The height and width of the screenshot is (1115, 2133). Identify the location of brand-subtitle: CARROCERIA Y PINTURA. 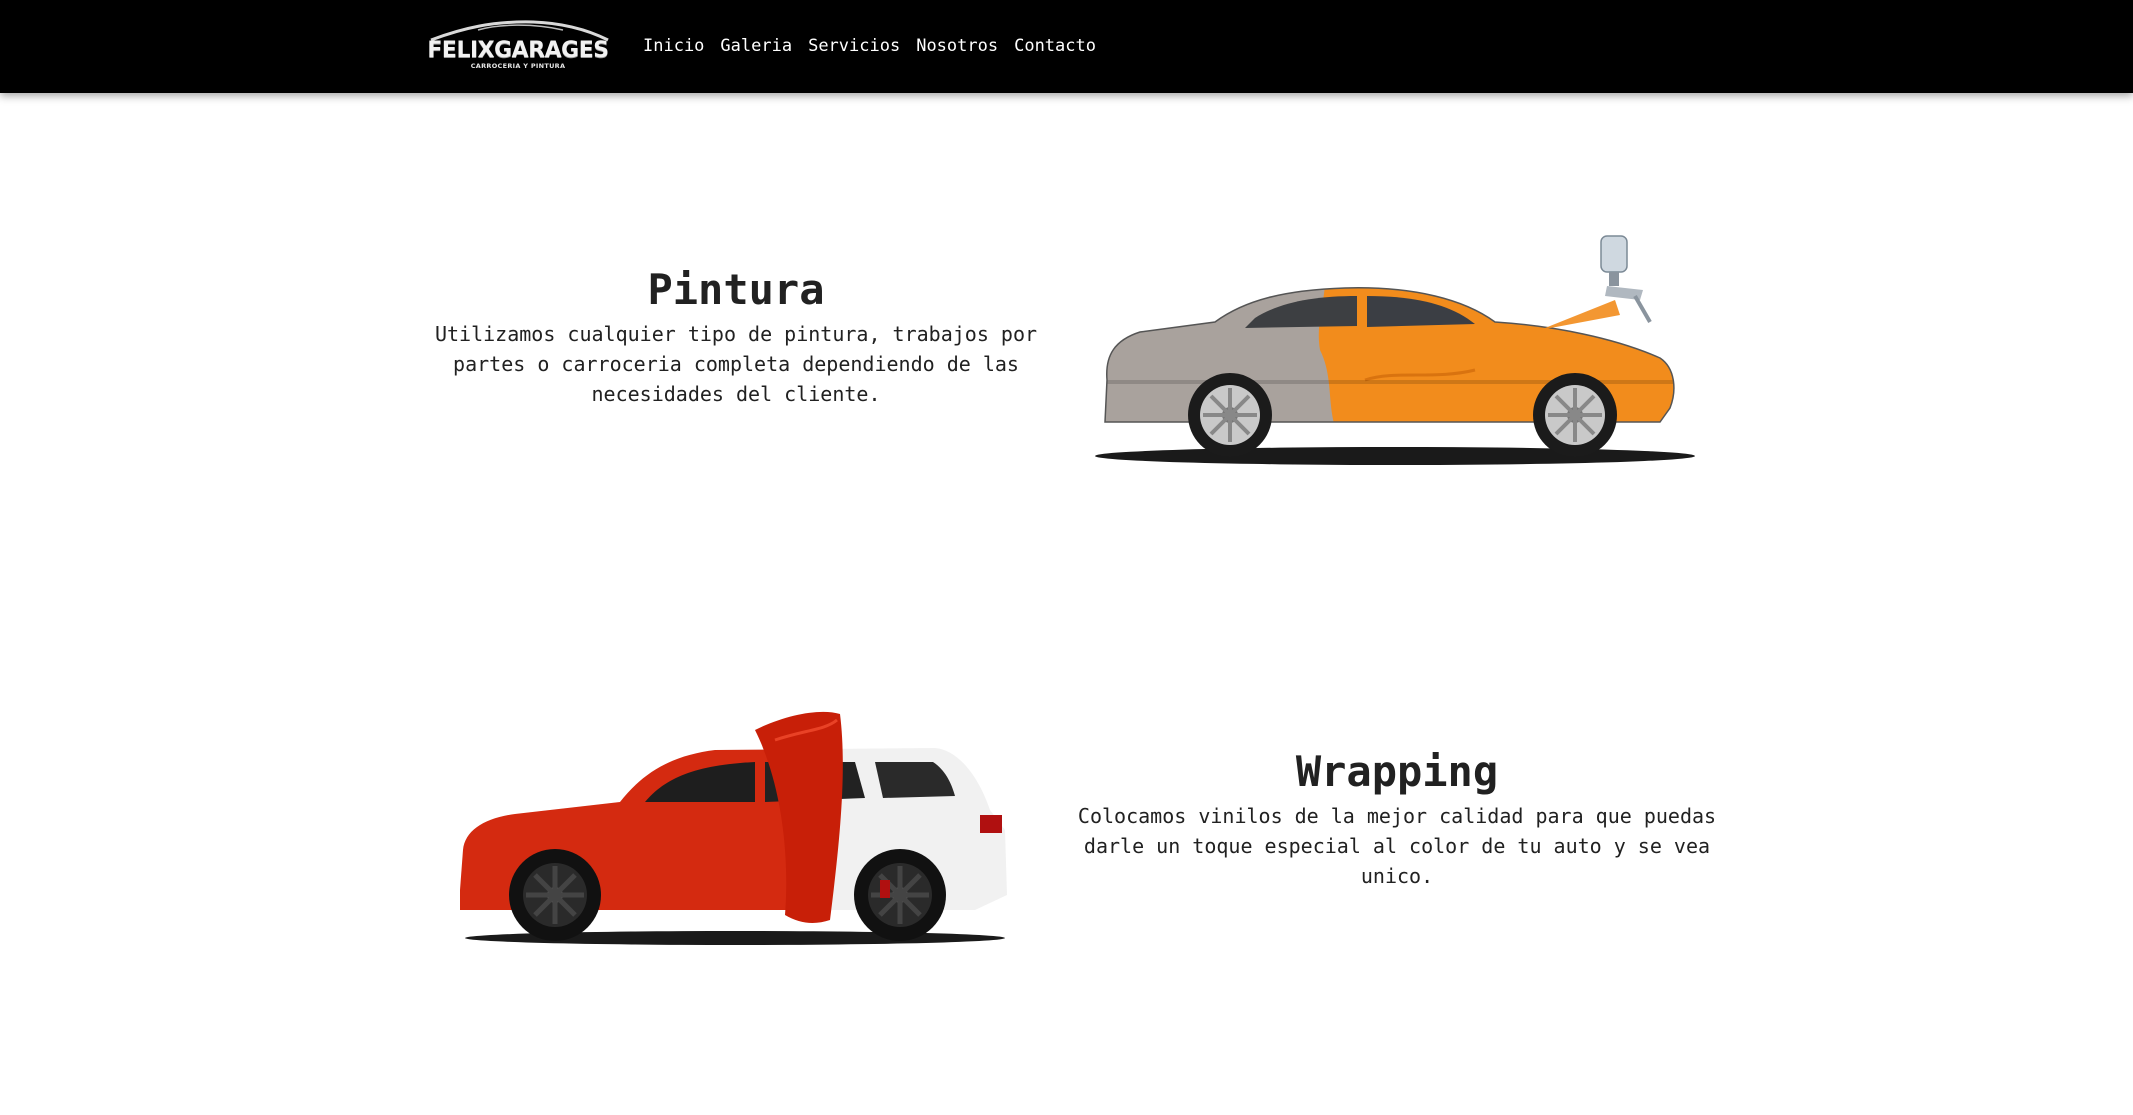
(518, 66).